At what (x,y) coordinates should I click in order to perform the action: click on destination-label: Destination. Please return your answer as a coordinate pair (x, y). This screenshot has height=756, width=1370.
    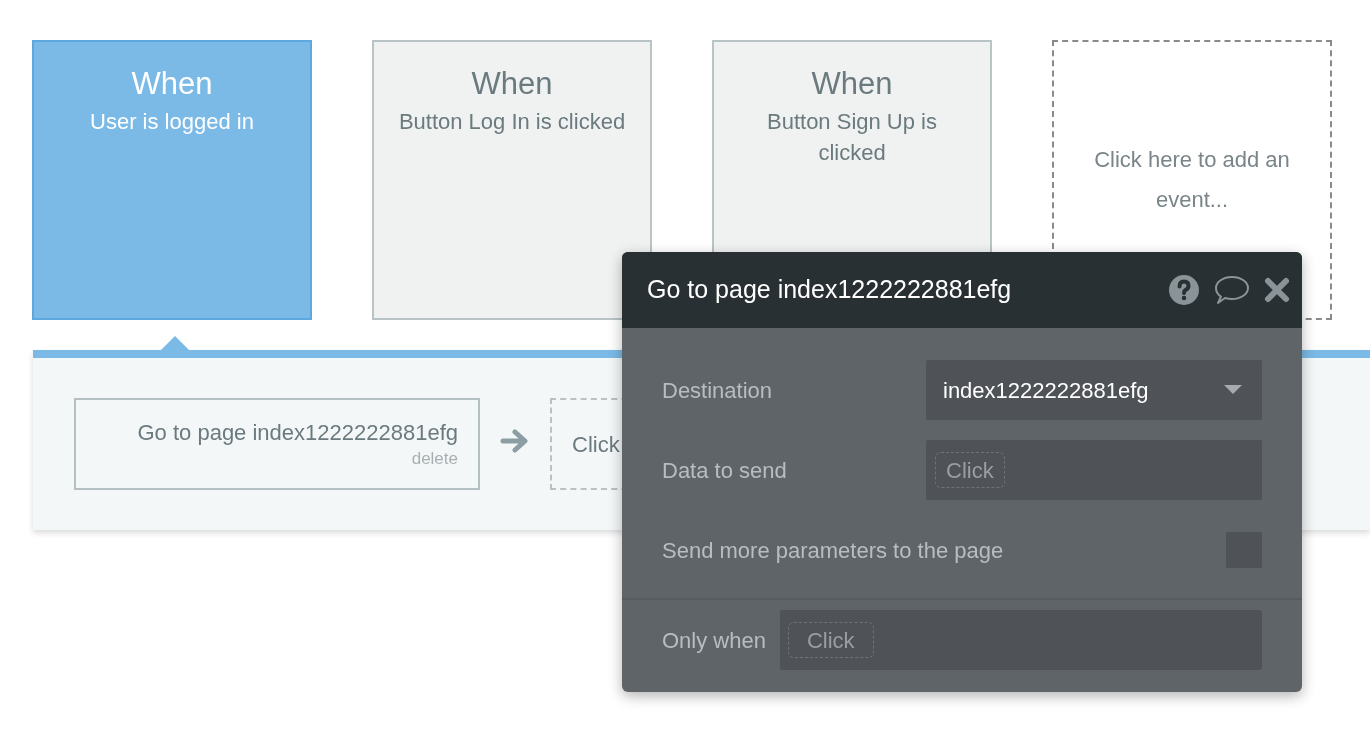
    Looking at the image, I should click on (718, 390).